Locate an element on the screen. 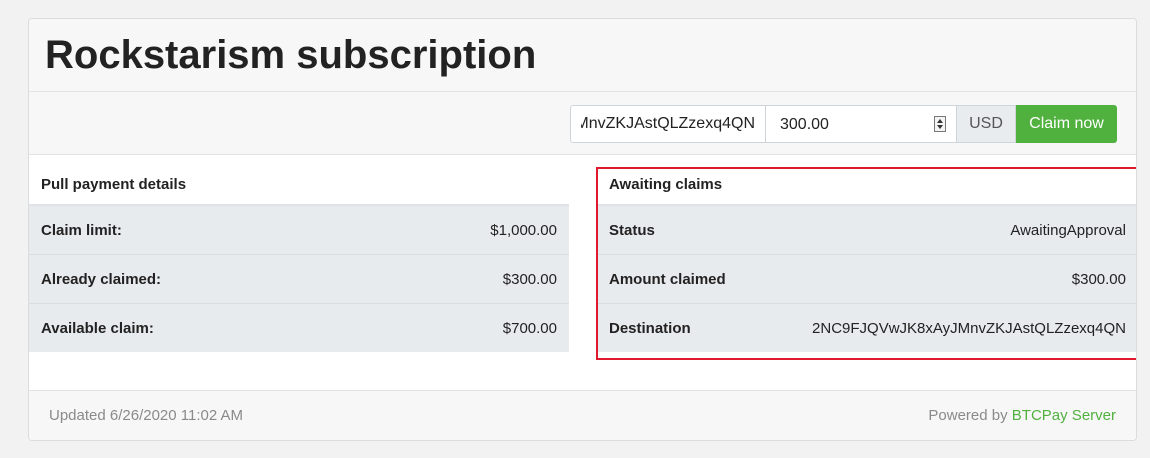  table-row: Already claimed: $300.00 is located at coordinates (299, 279).